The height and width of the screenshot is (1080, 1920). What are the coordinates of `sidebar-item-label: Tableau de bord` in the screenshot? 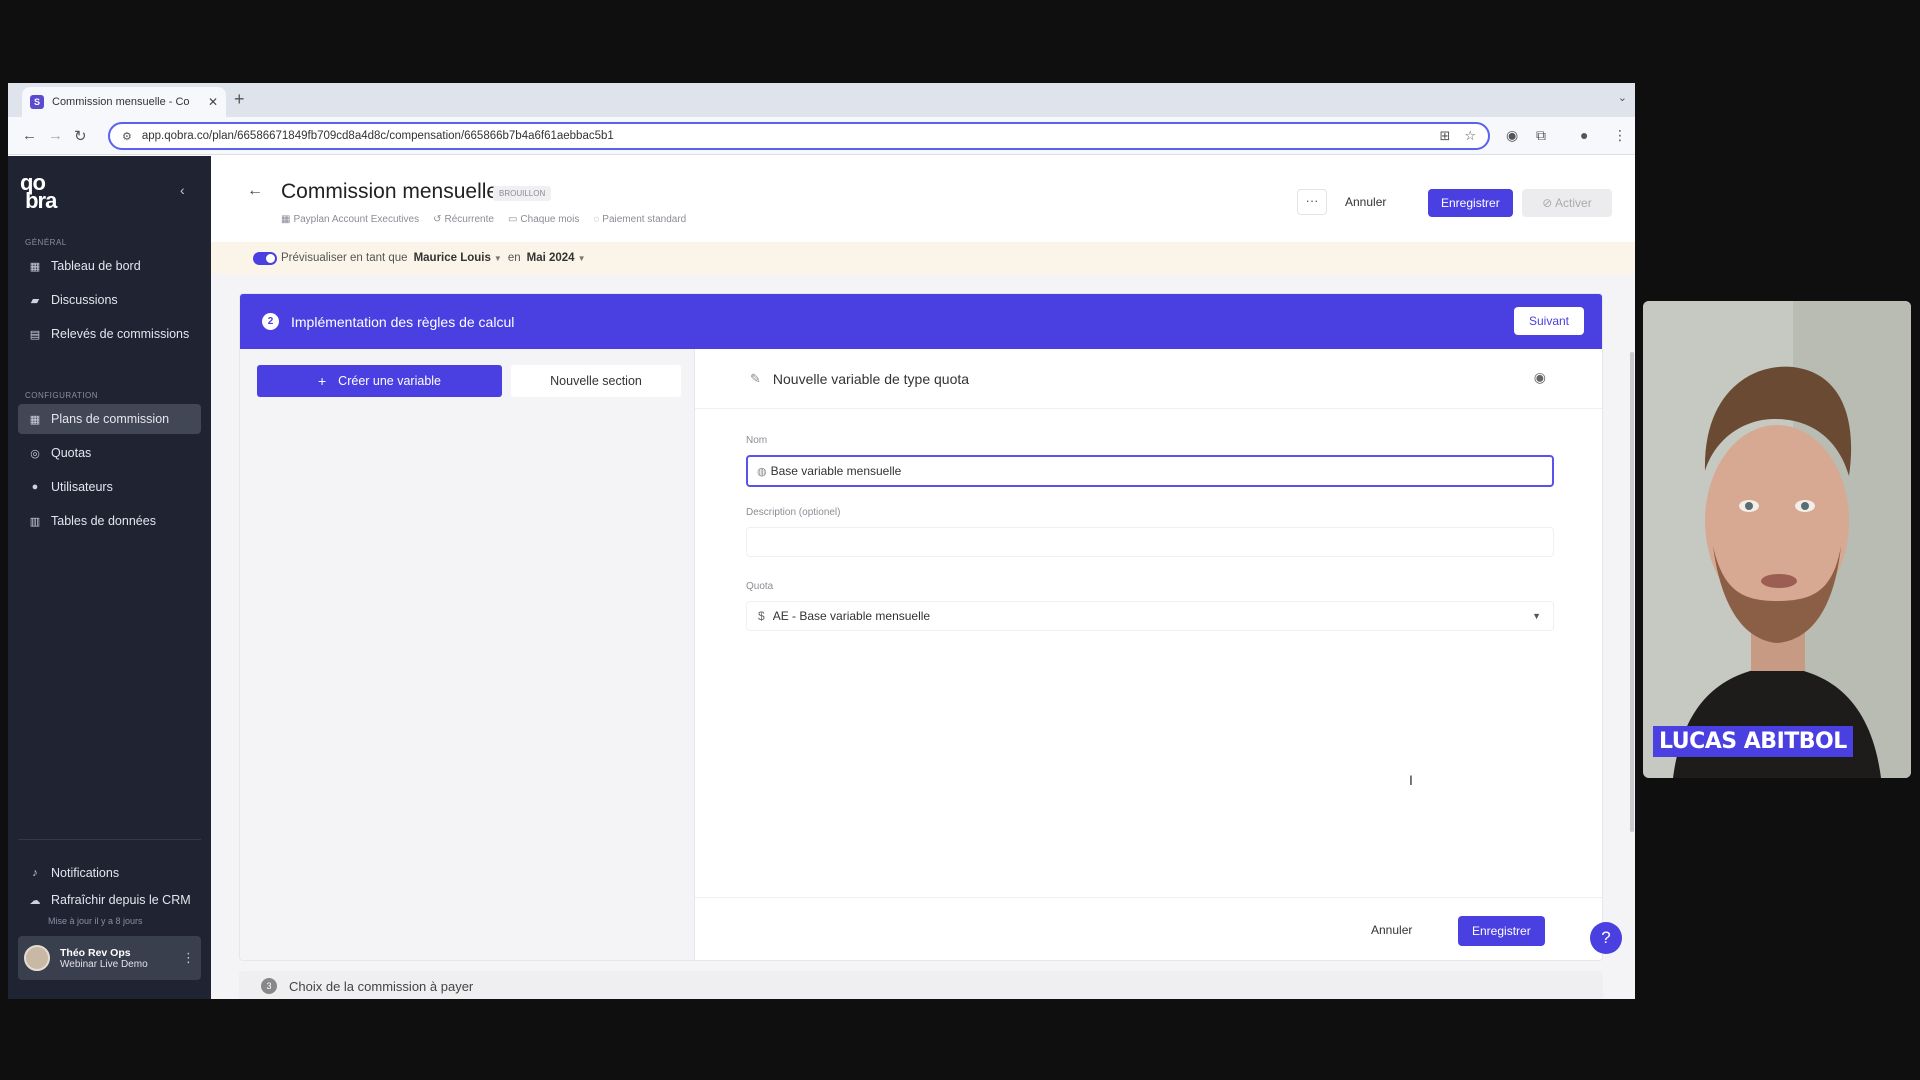 It's located at (96, 266).